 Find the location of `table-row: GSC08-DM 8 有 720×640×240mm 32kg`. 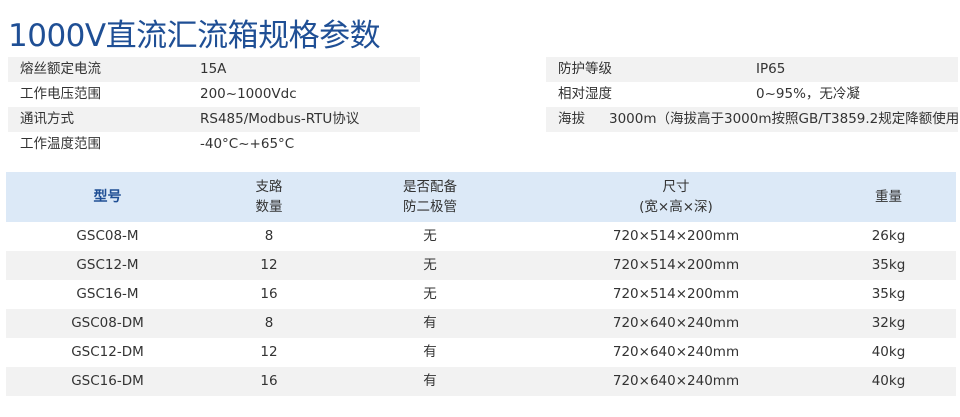

table-row: GSC08-DM 8 有 720×640×240mm 32kg is located at coordinates (481, 323).